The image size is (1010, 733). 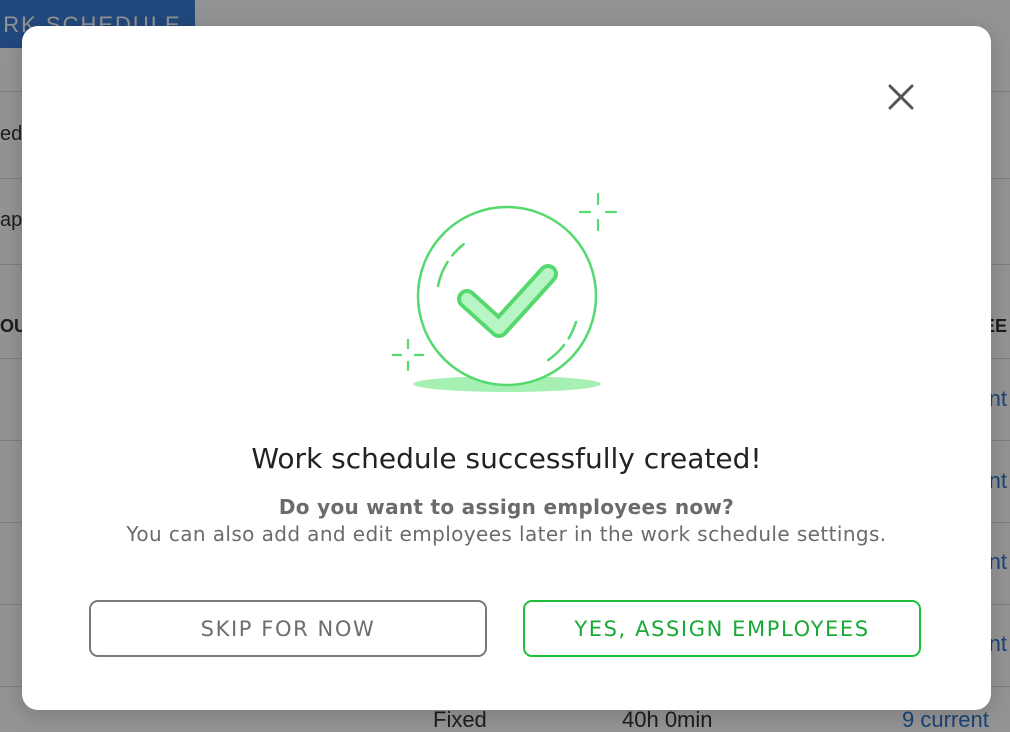 What do you see at coordinates (506, 458) in the screenshot?
I see `dialog-title: Work schedule successfully created!` at bounding box center [506, 458].